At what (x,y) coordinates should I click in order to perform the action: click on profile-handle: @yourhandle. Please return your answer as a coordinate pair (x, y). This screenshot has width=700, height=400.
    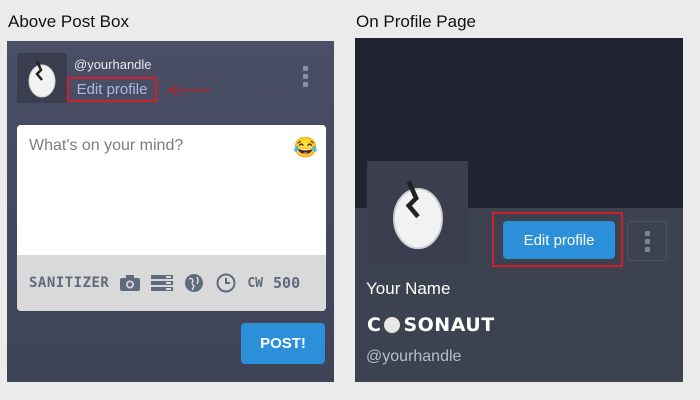
    Looking at the image, I should click on (414, 356).